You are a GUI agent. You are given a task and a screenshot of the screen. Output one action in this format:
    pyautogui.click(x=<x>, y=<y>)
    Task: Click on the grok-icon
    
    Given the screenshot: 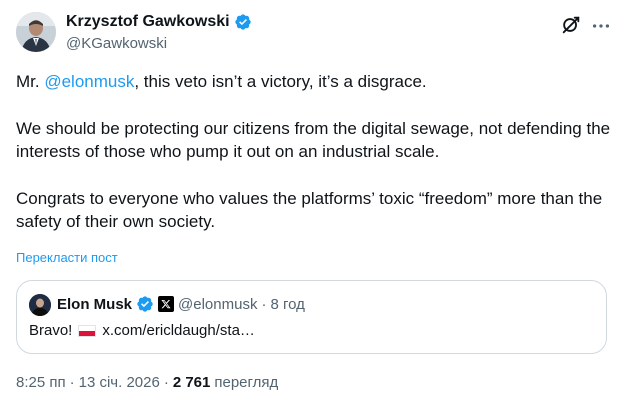 What is the action you would take?
    pyautogui.click(x=571, y=25)
    